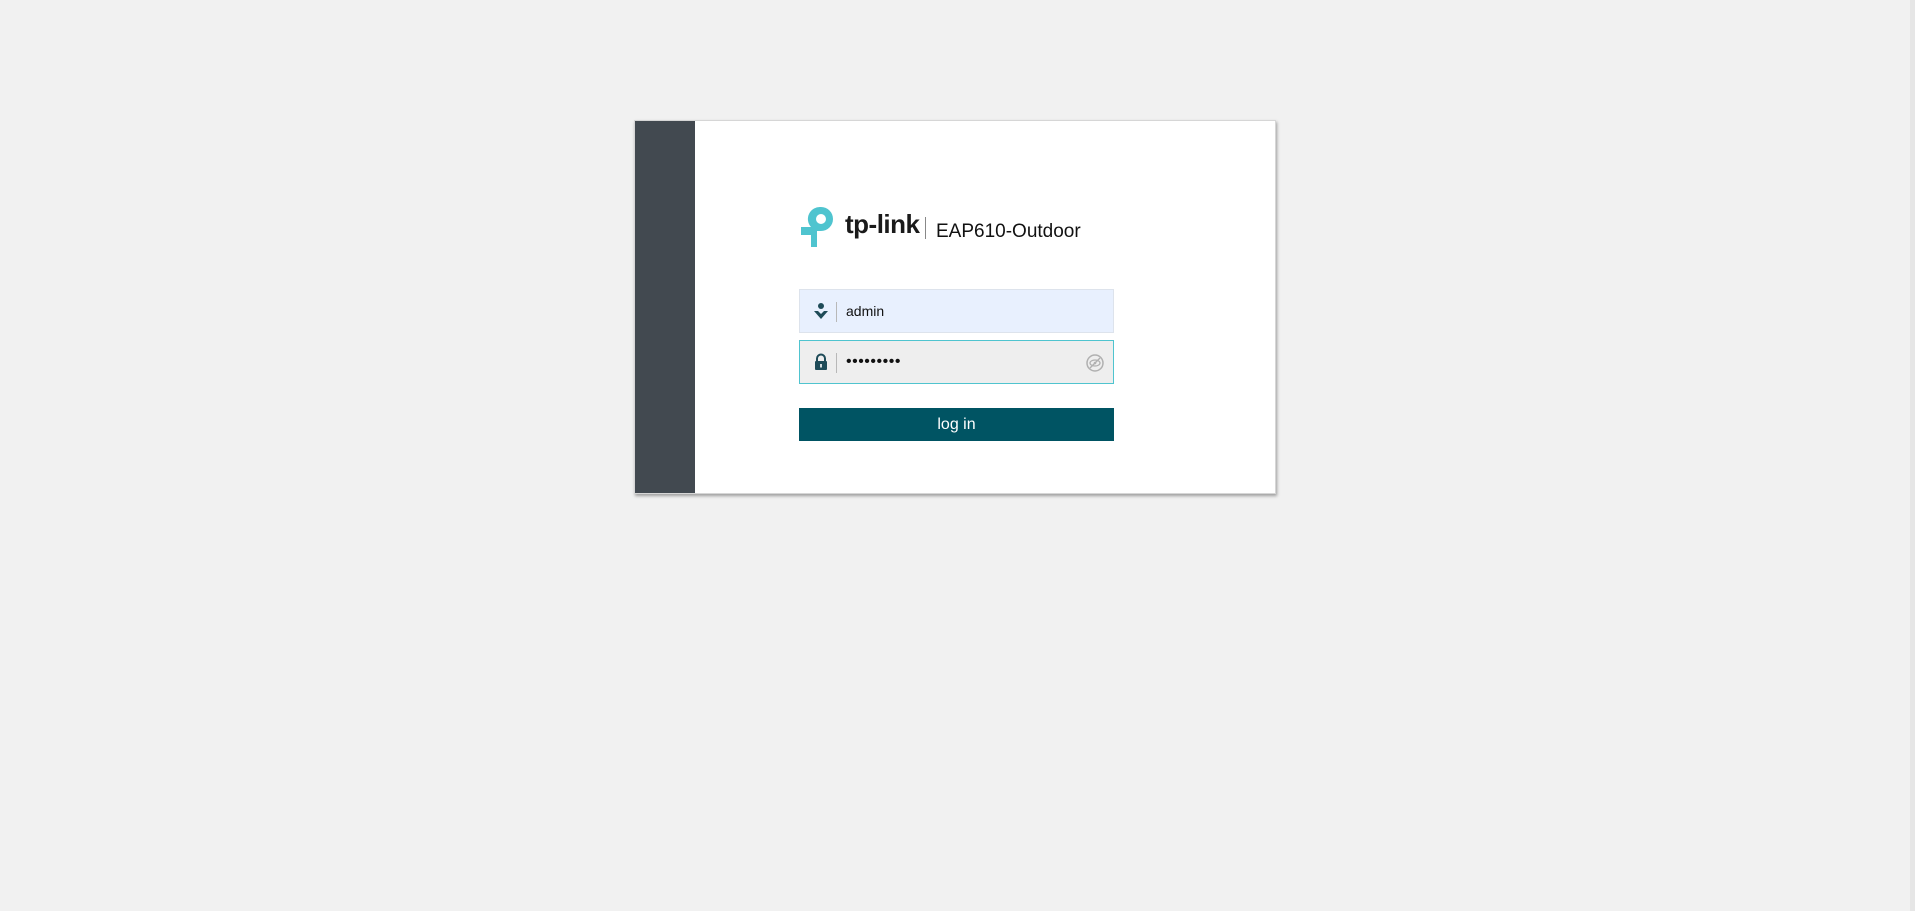 This screenshot has width=1915, height=911. Describe the element at coordinates (1912, 455) in the screenshot. I see `scrollbar-track` at that location.